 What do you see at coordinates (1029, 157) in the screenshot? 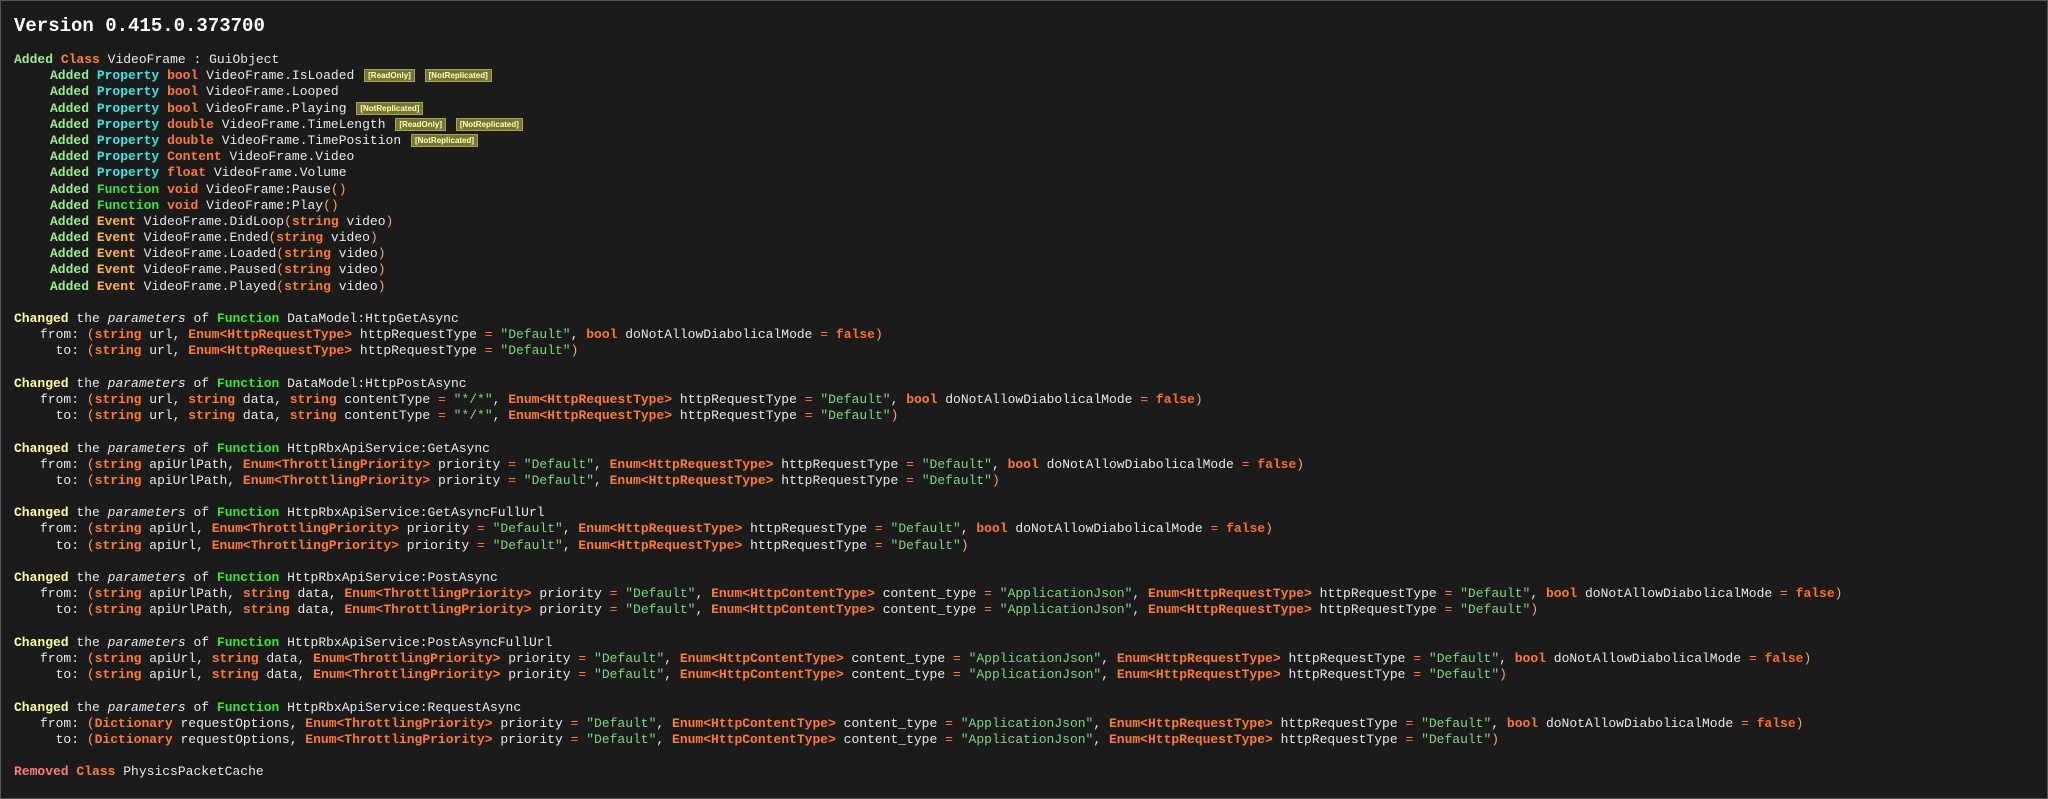
I see `member-line: Added Property Content VideoFrame.Video` at bounding box center [1029, 157].